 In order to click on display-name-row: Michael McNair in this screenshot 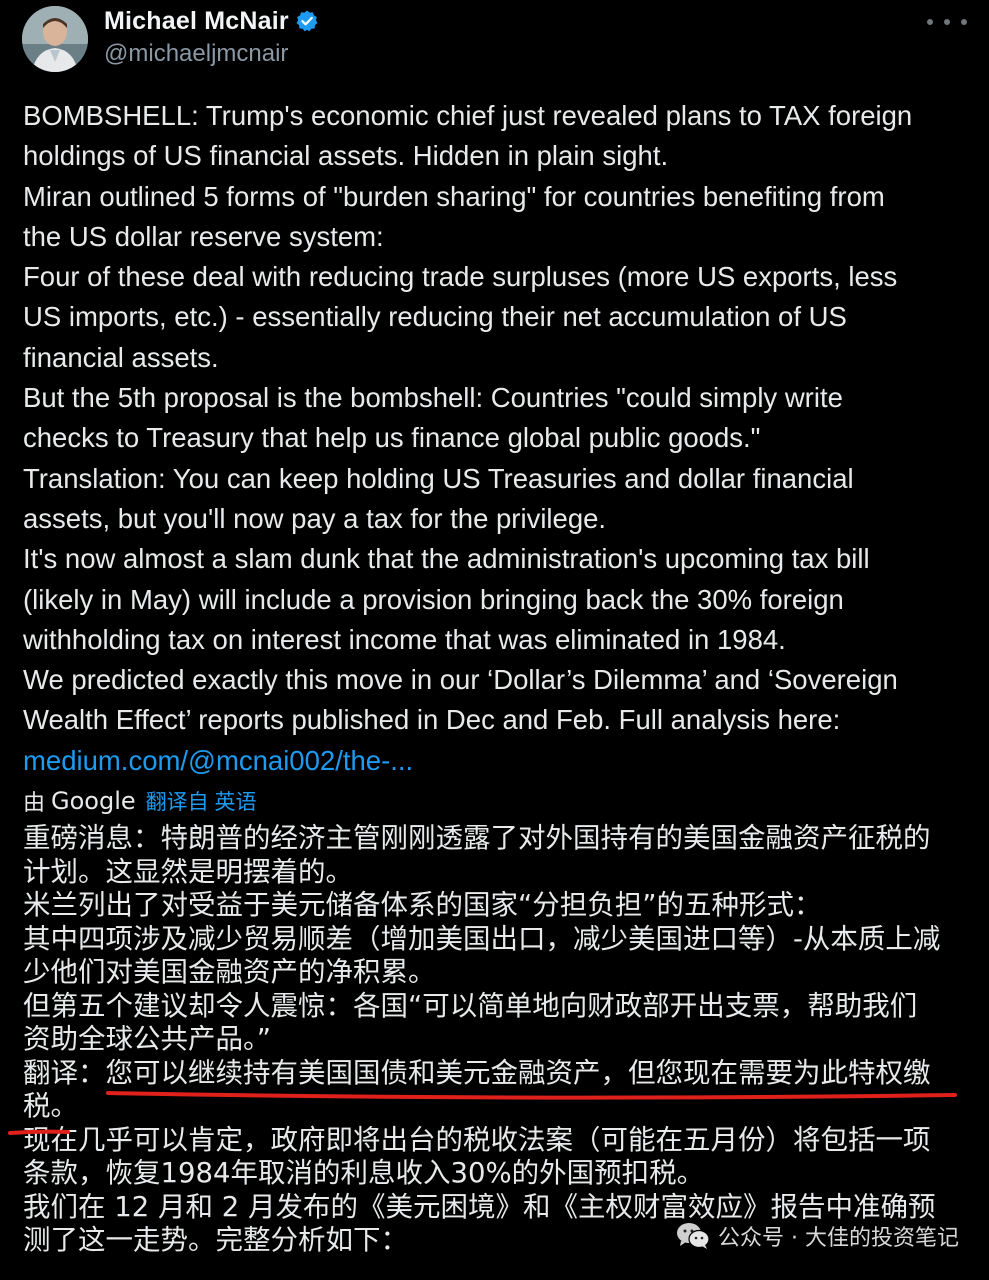, I will do `click(211, 21)`.